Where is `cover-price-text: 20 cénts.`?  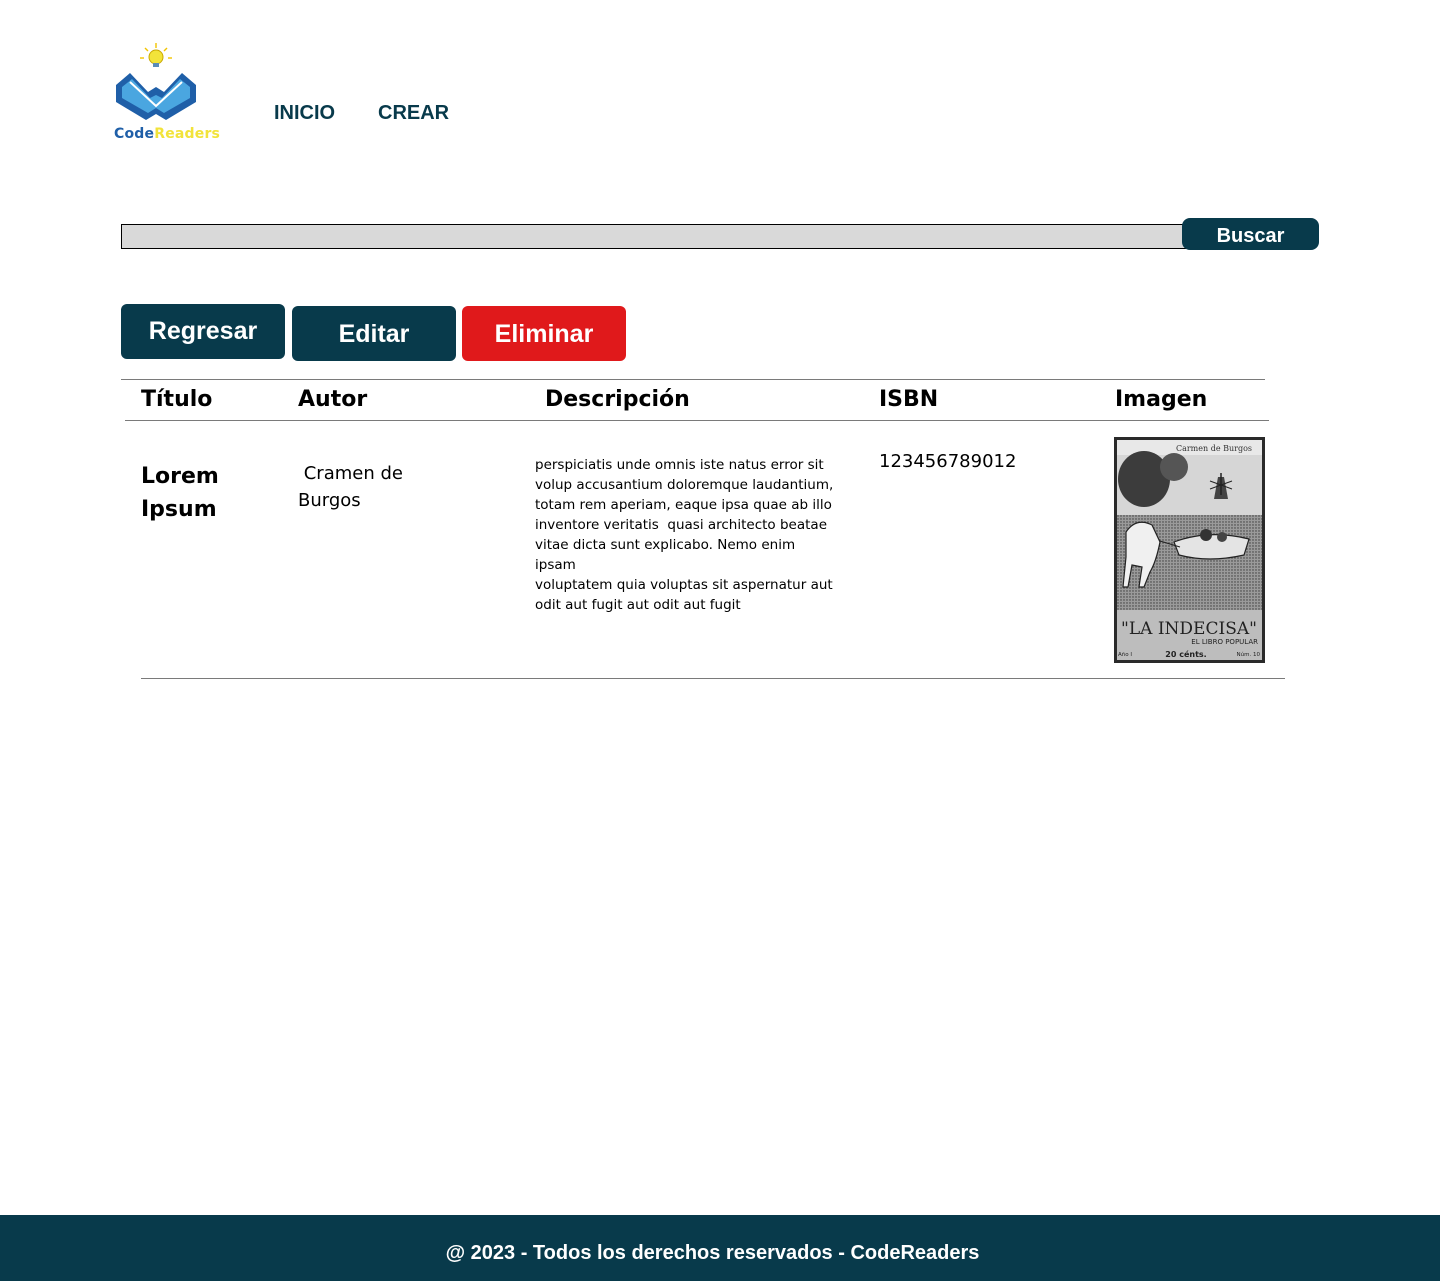 cover-price-text: 20 cénts. is located at coordinates (1185, 654).